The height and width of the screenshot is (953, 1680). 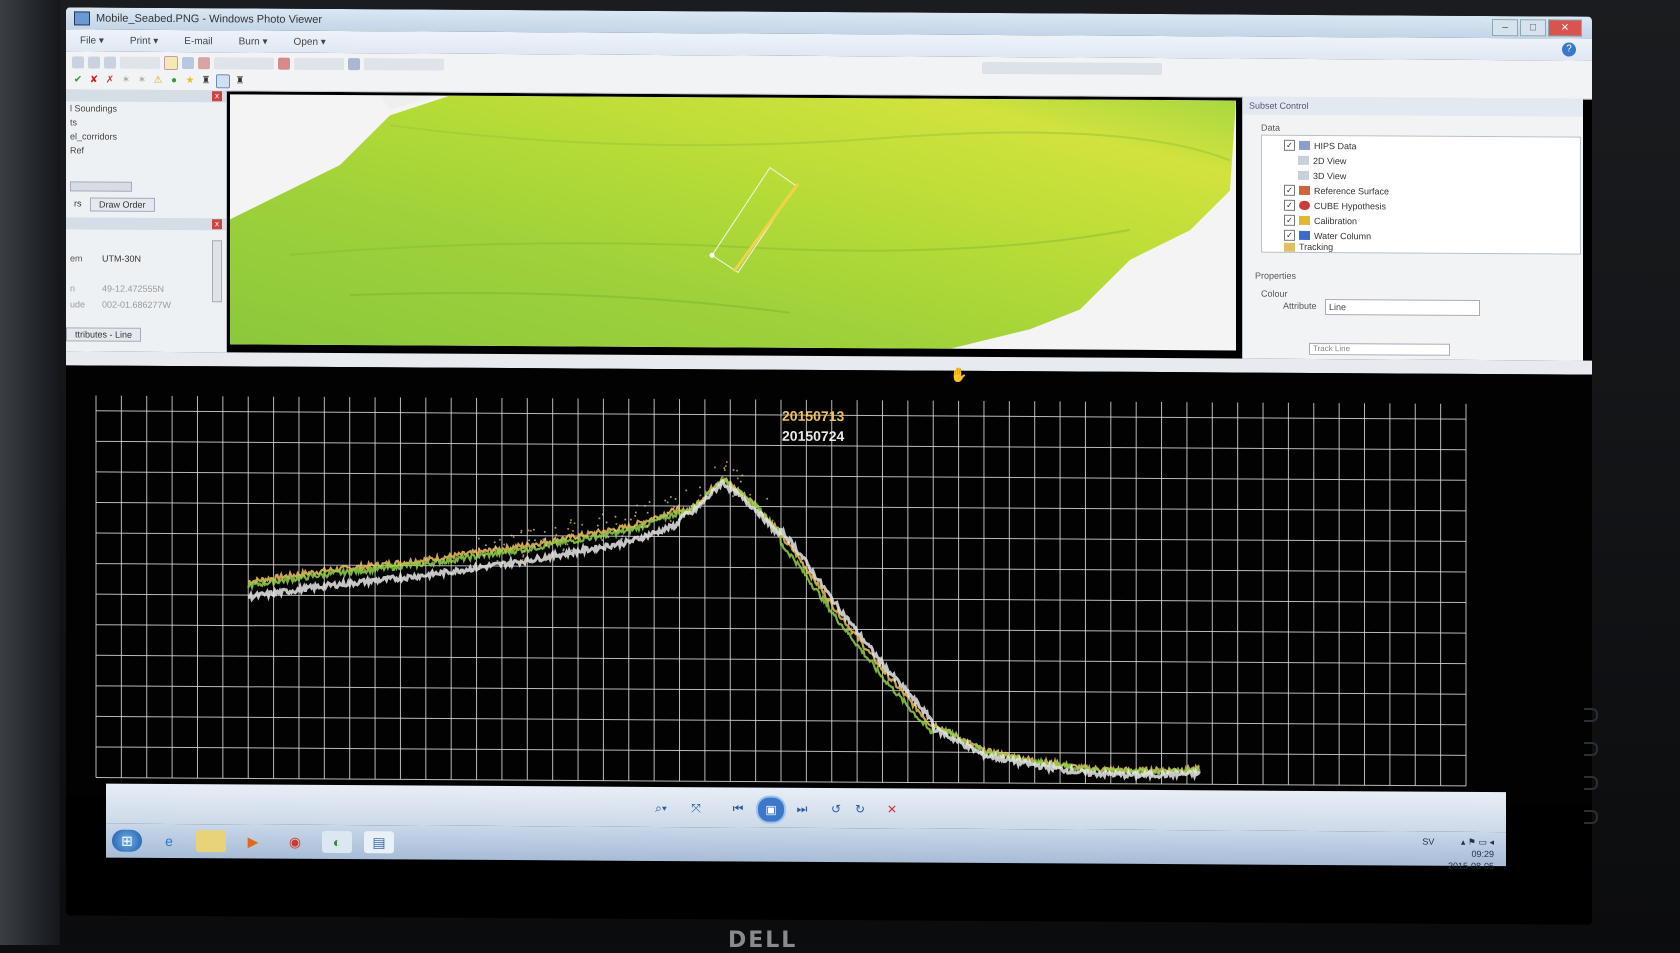 I want to click on tree-item-tracking: Tracking, so click(x=1308, y=247).